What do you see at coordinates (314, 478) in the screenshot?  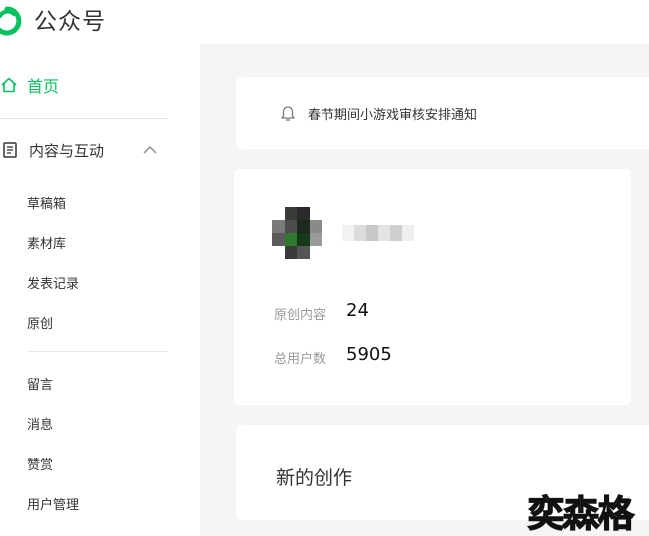 I see `new-creation-title: 新的创作` at bounding box center [314, 478].